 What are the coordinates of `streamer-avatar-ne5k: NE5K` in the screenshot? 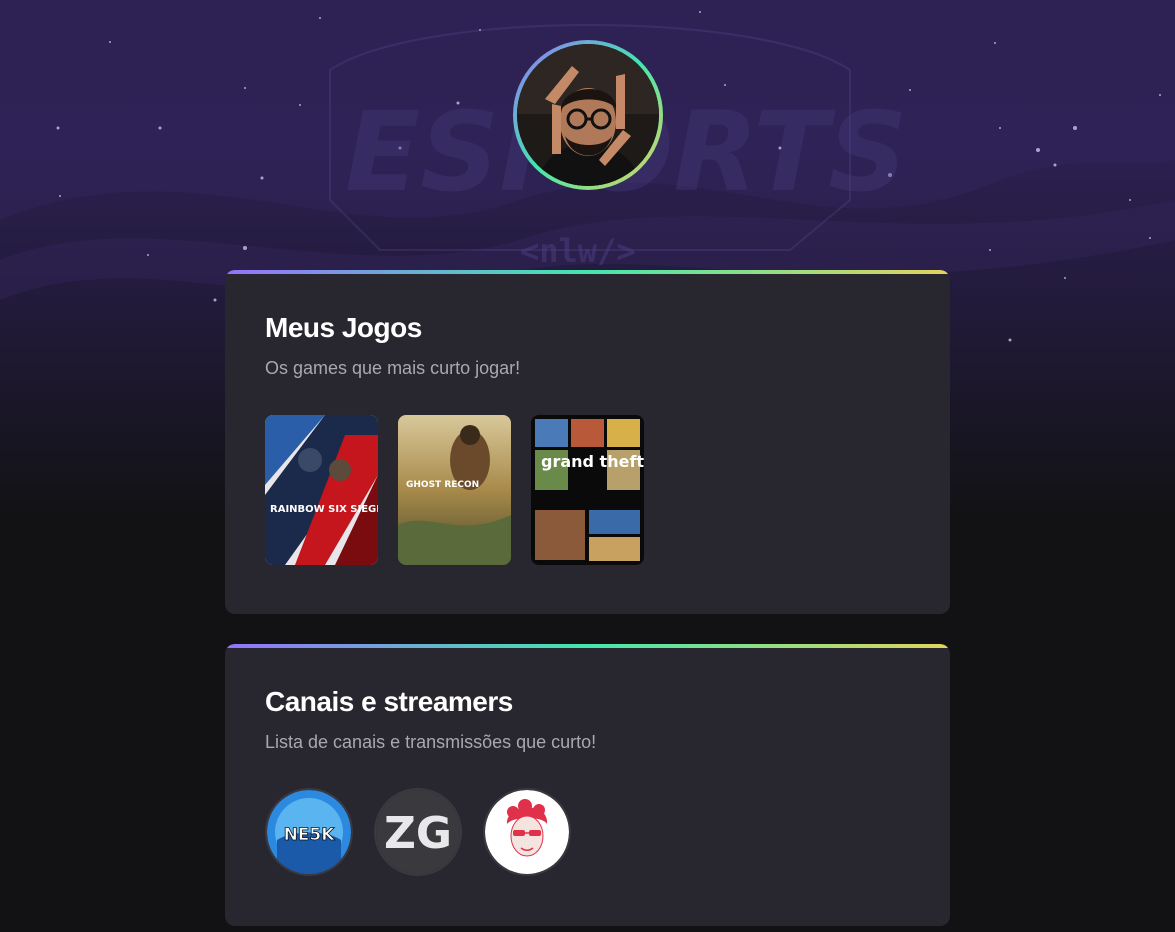 It's located at (309, 832).